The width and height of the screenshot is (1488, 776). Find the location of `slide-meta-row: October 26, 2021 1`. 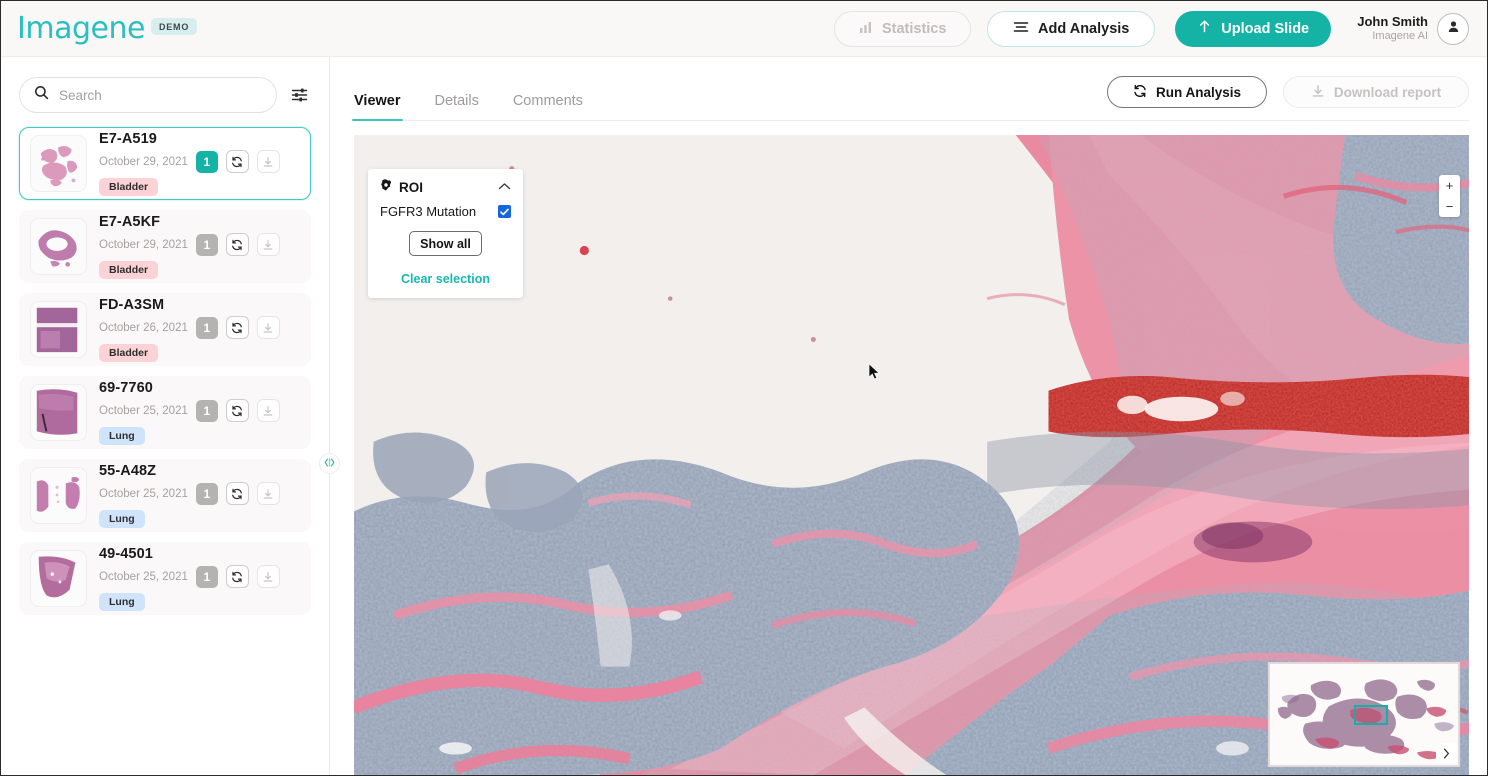

slide-meta-row: October 26, 2021 1 is located at coordinates (199, 327).